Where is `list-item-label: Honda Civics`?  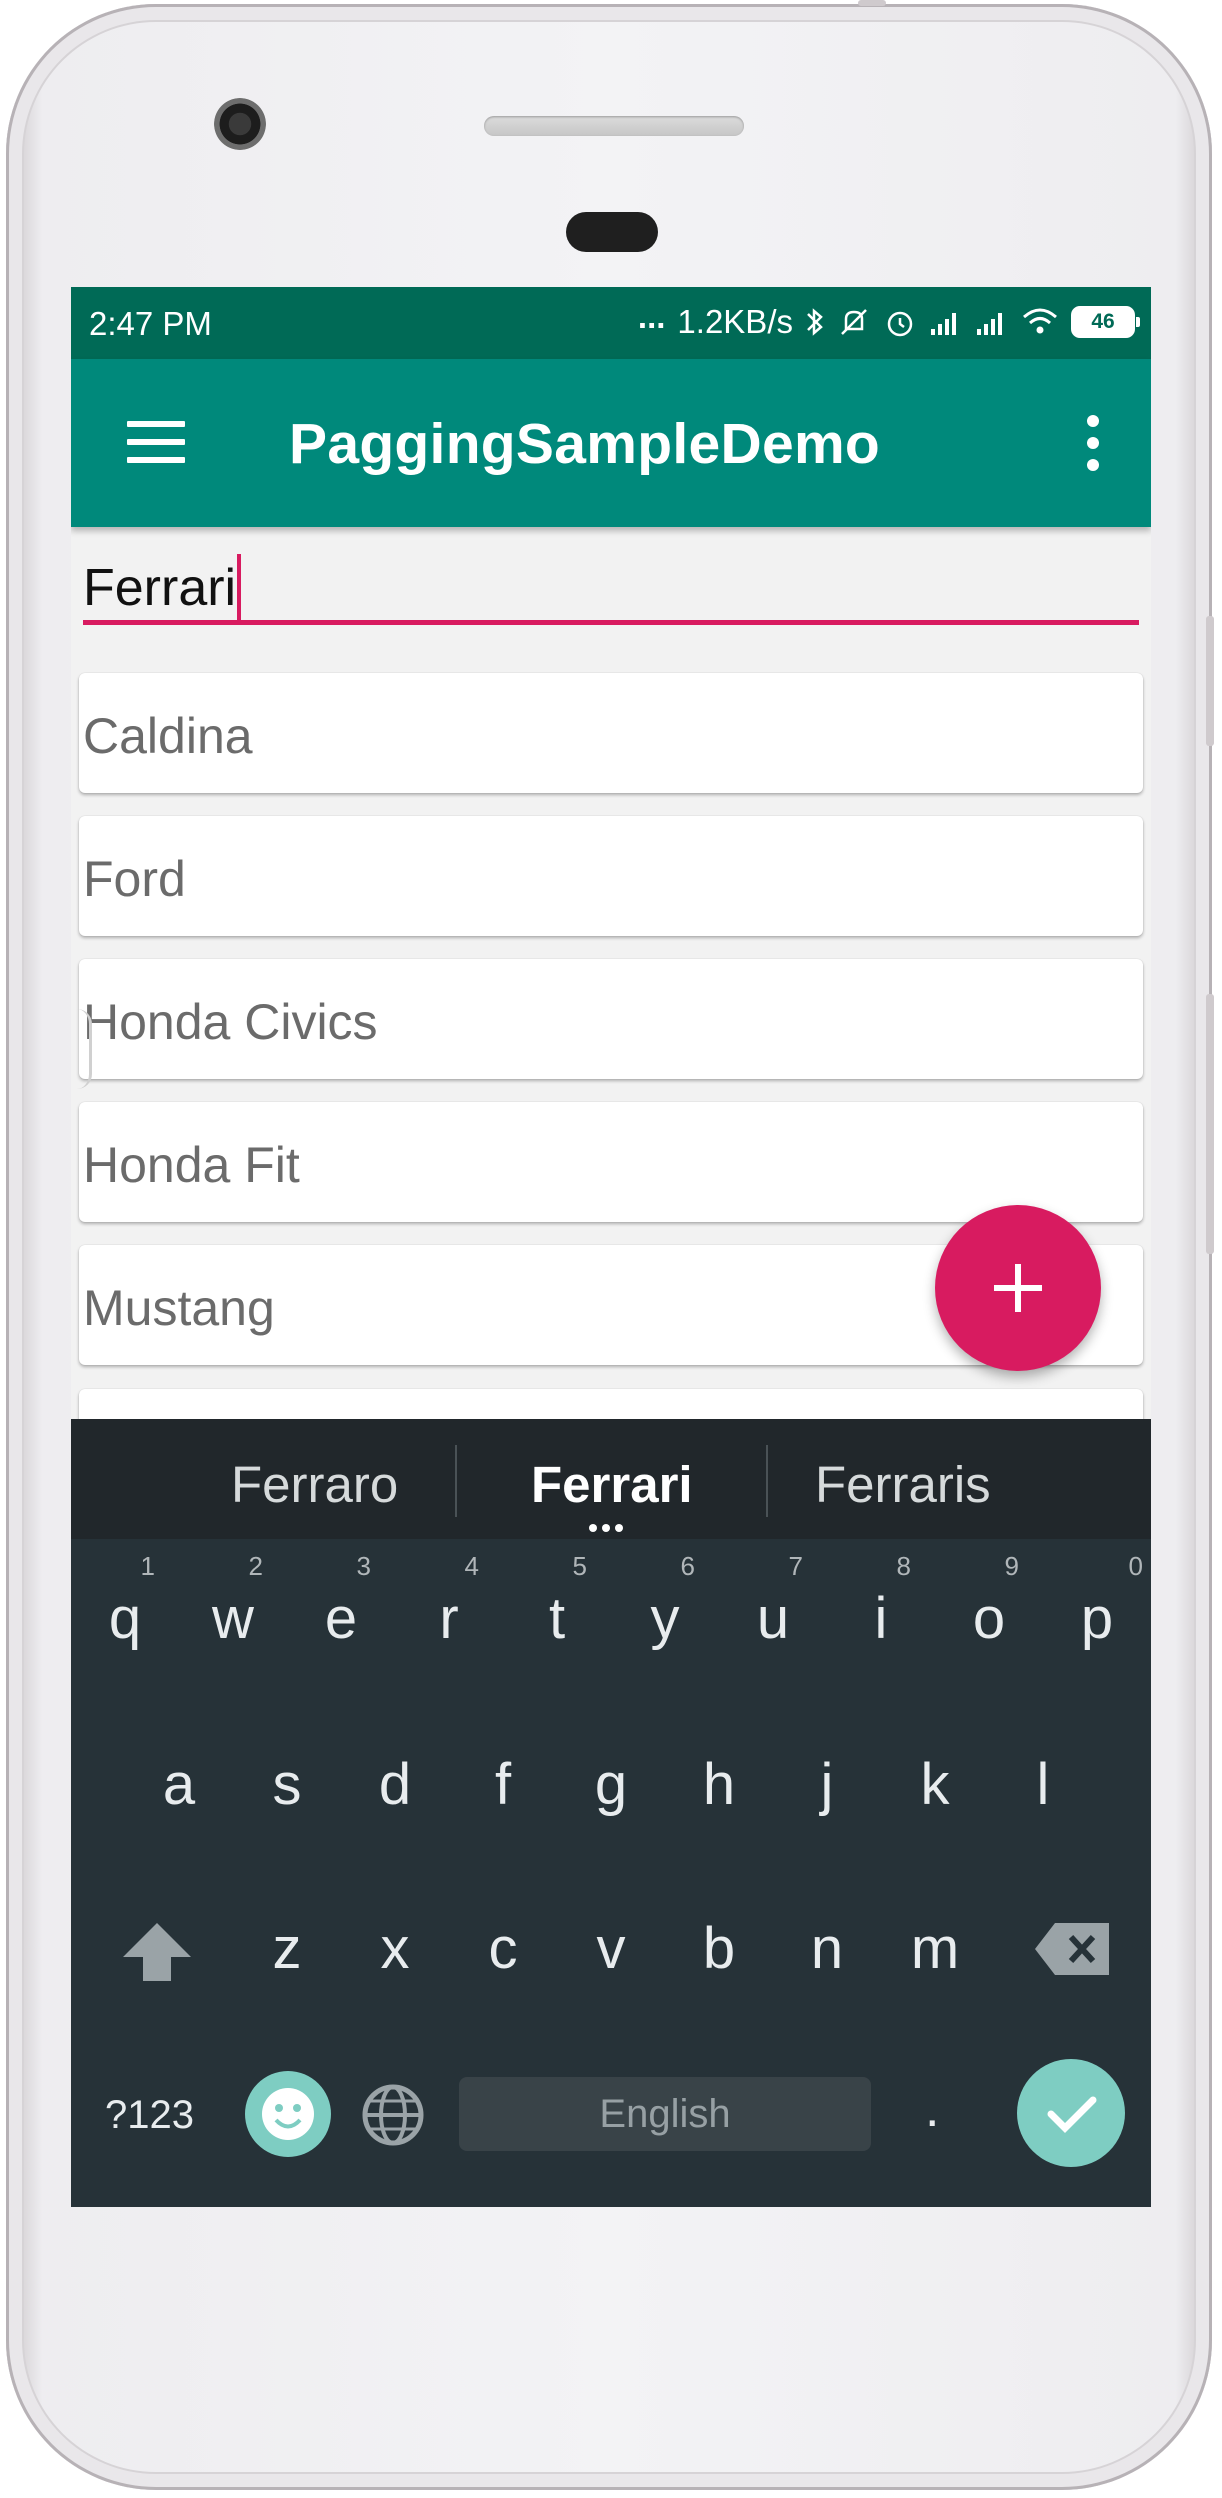
list-item-label: Honda Civics is located at coordinates (230, 1022).